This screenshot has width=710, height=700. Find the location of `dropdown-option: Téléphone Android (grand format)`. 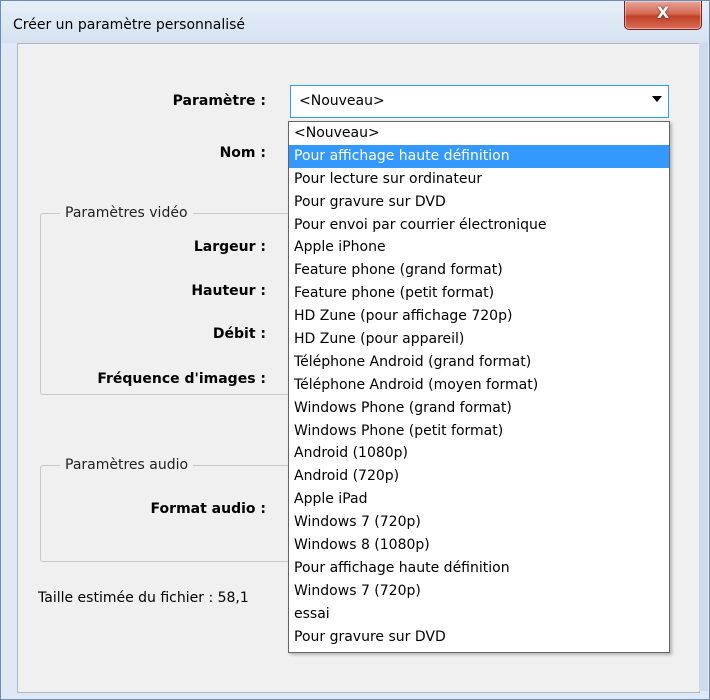

dropdown-option: Téléphone Android (grand format) is located at coordinates (479, 362).